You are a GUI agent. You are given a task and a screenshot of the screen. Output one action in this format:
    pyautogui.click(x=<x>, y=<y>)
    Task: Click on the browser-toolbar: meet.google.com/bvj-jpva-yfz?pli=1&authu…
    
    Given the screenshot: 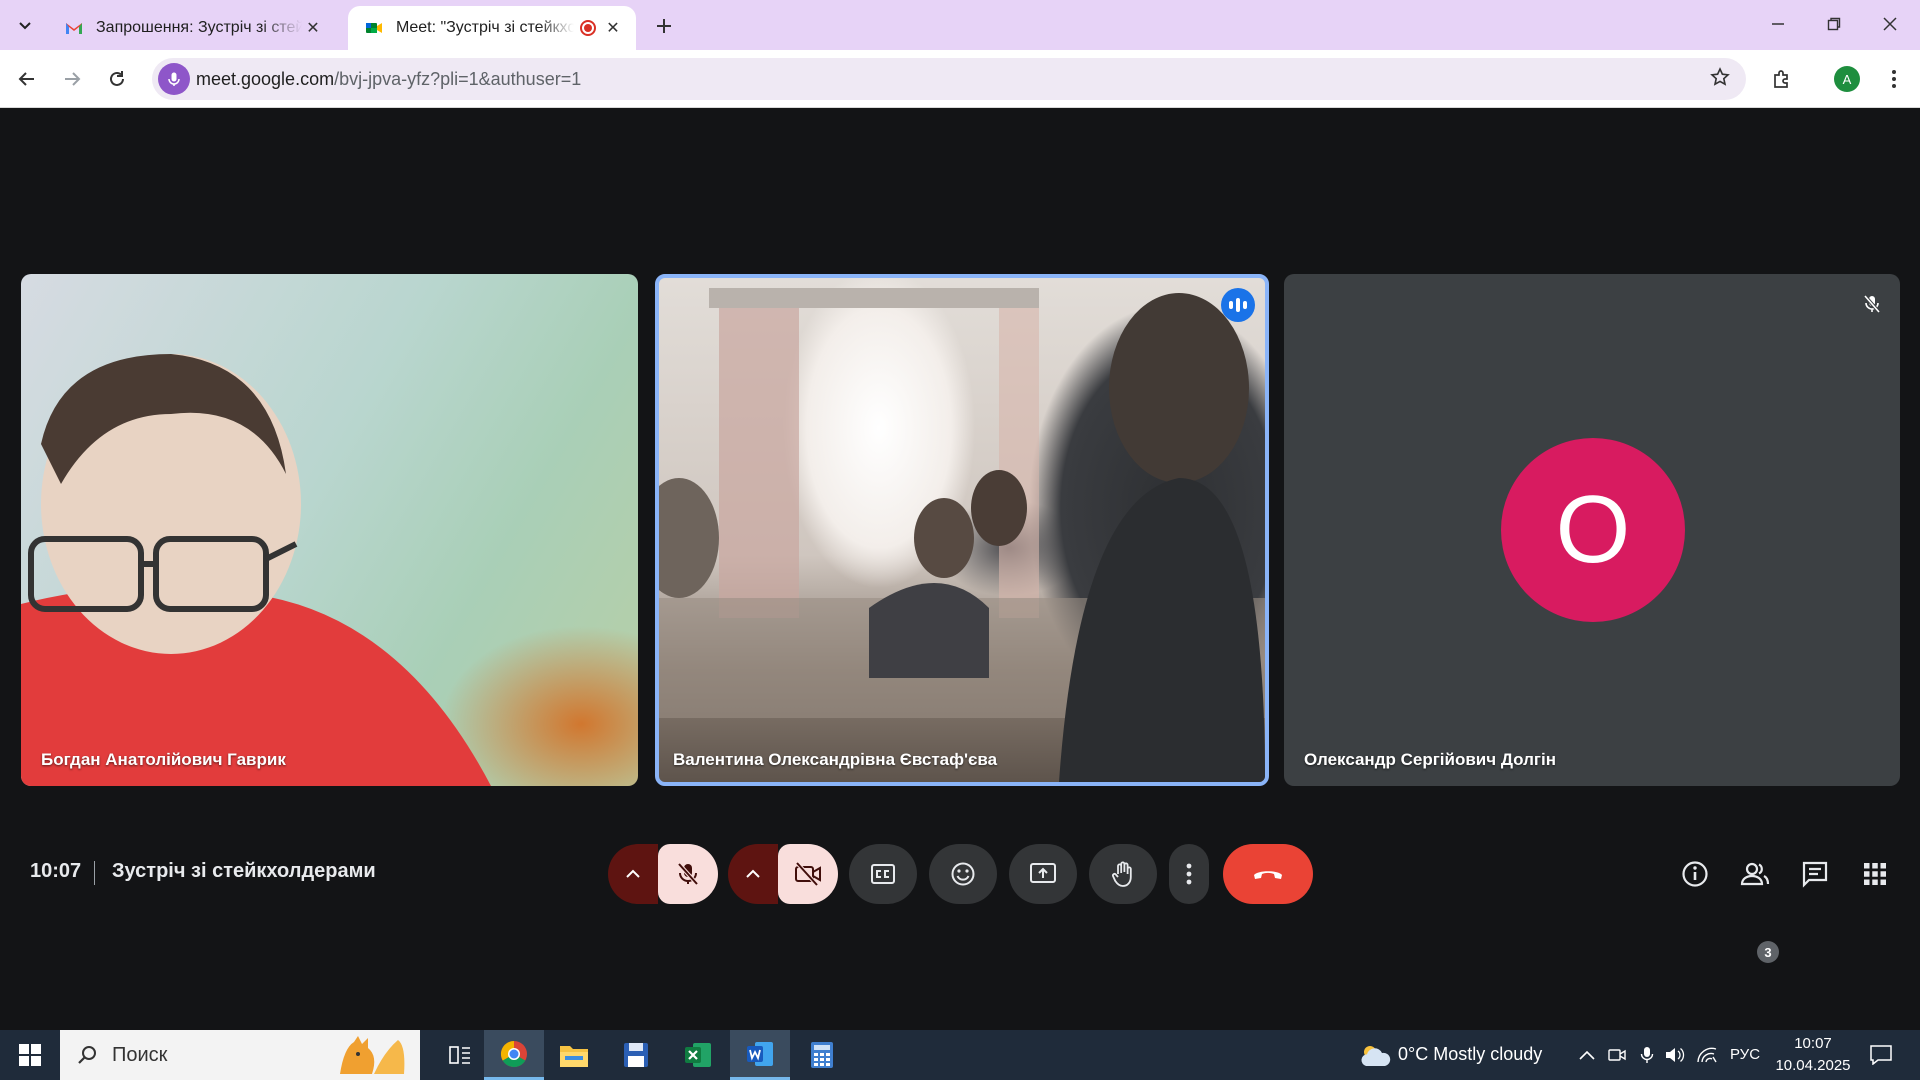 What is the action you would take?
    pyautogui.click(x=960, y=79)
    